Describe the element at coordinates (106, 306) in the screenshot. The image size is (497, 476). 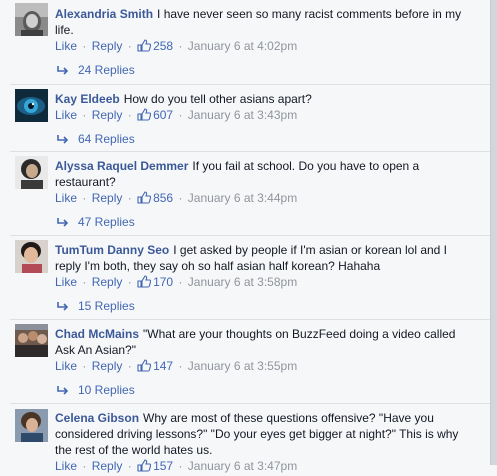
I see `replies-count: 15 Replies` at that location.